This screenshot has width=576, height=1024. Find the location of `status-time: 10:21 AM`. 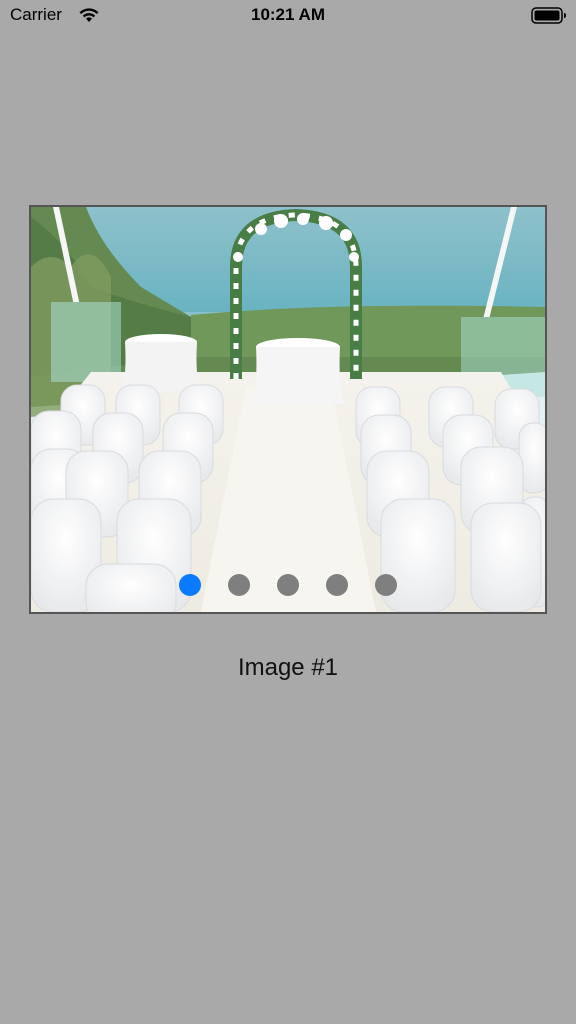

status-time: 10:21 AM is located at coordinates (287, 14).